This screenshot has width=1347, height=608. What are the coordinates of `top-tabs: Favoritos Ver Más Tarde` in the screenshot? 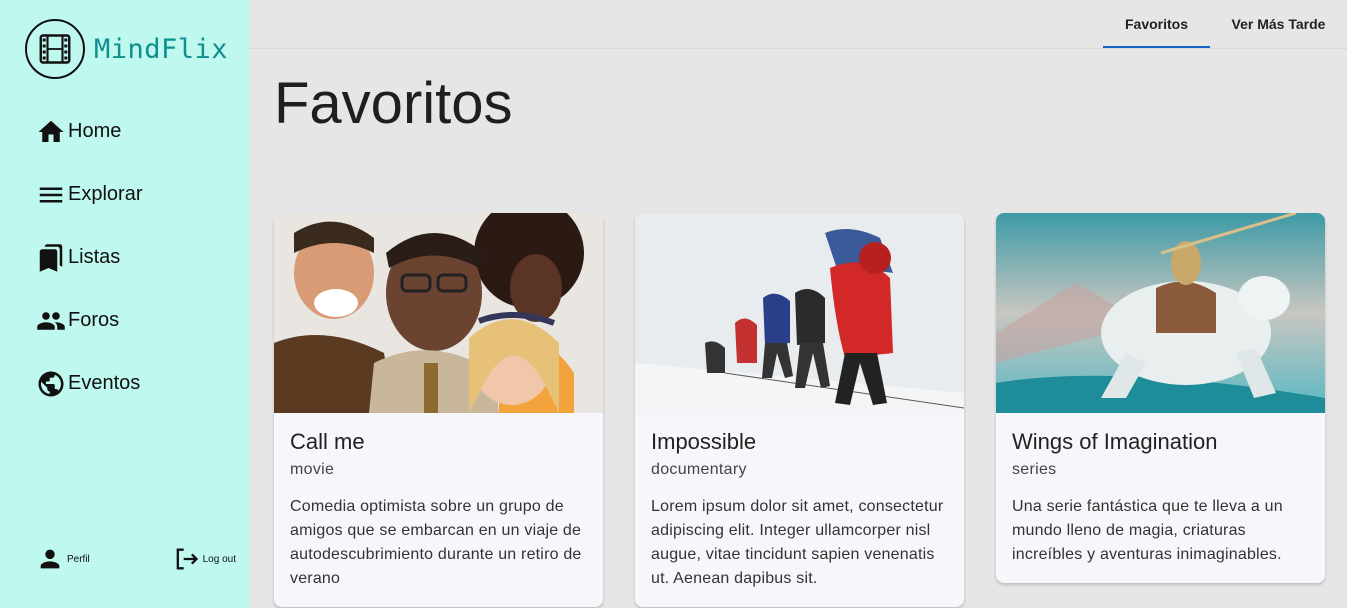 It's located at (1225, 24).